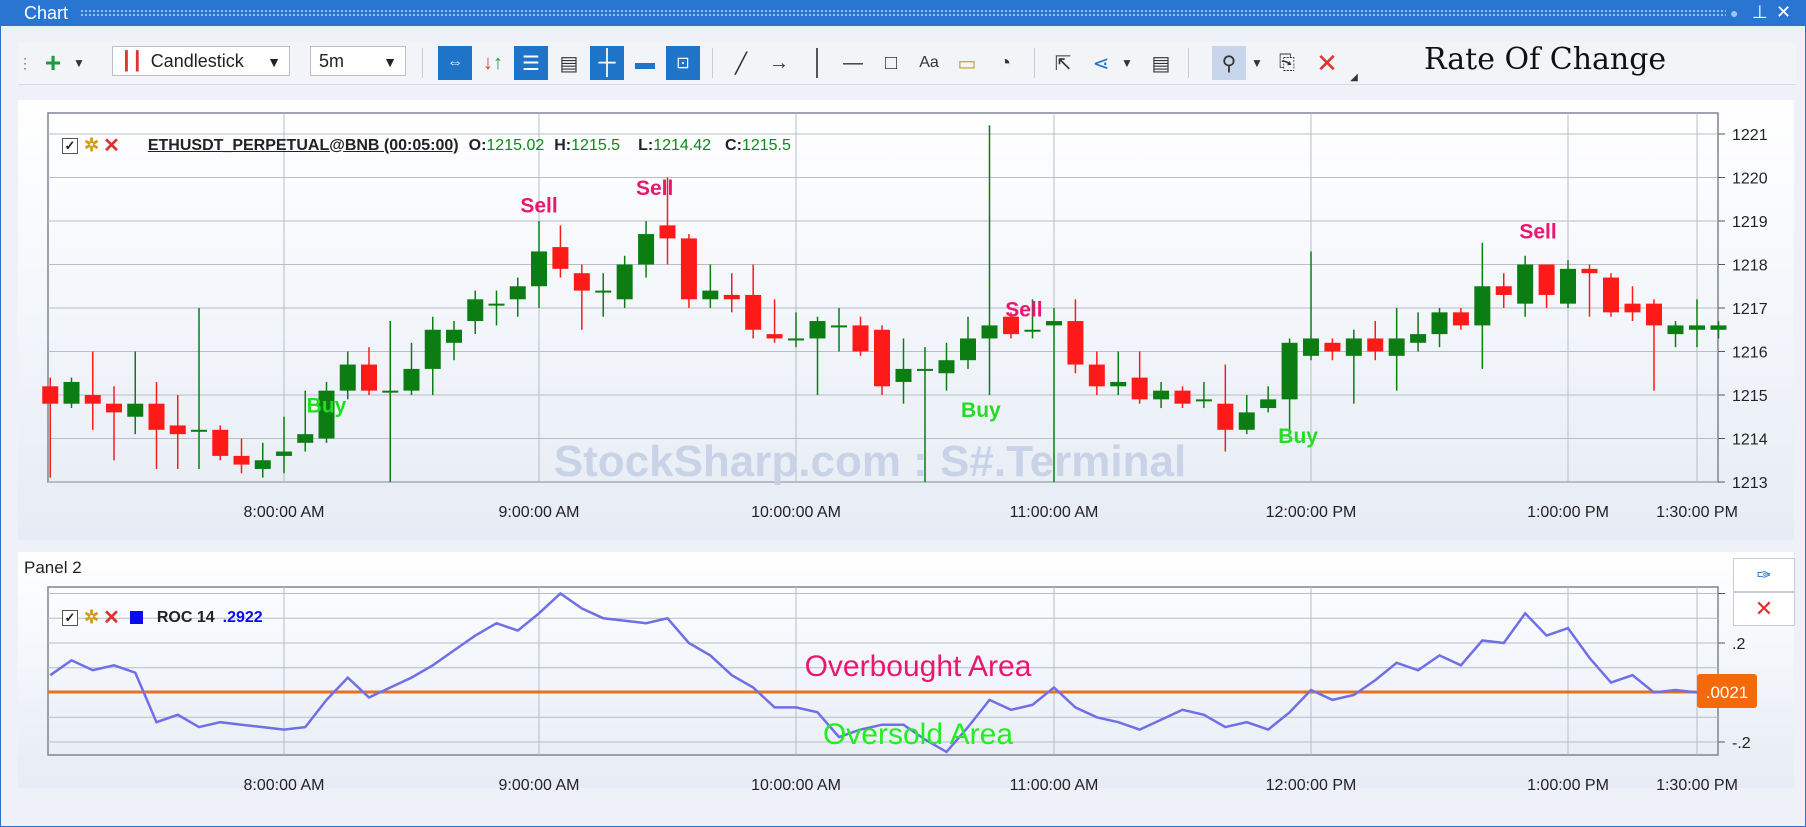 The image size is (1806, 827). I want to click on roc-x-tick-label: 1:30:00 PM, so click(1697, 785).